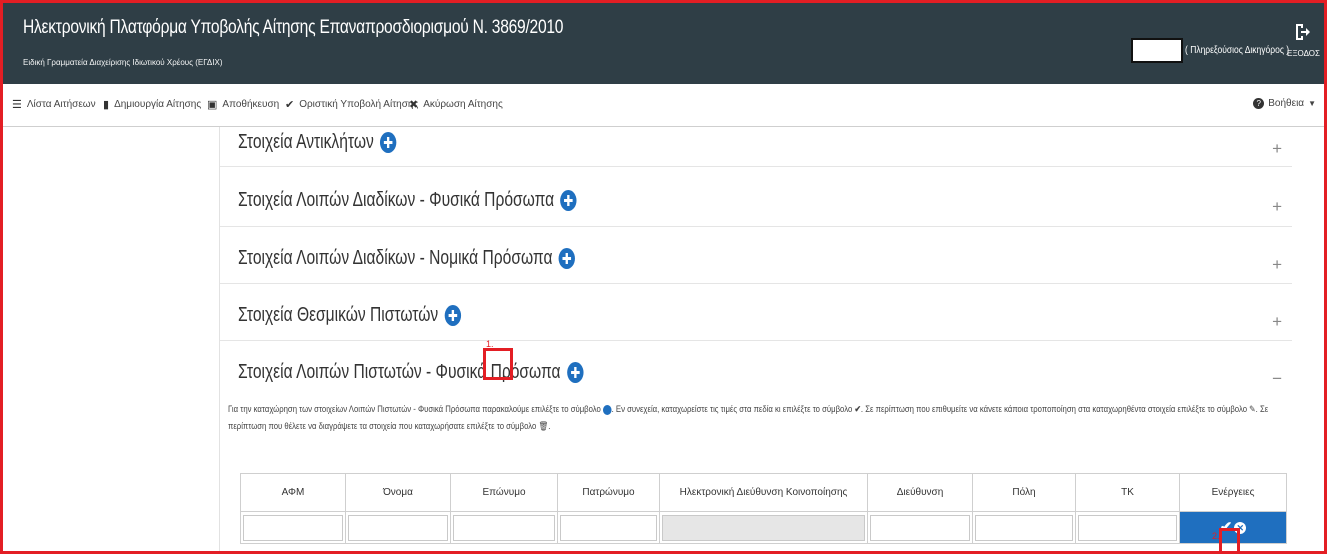  Describe the element at coordinates (158, 104) in the screenshot. I see `toolbar-label: Δημιουργία Αίτησης` at that location.